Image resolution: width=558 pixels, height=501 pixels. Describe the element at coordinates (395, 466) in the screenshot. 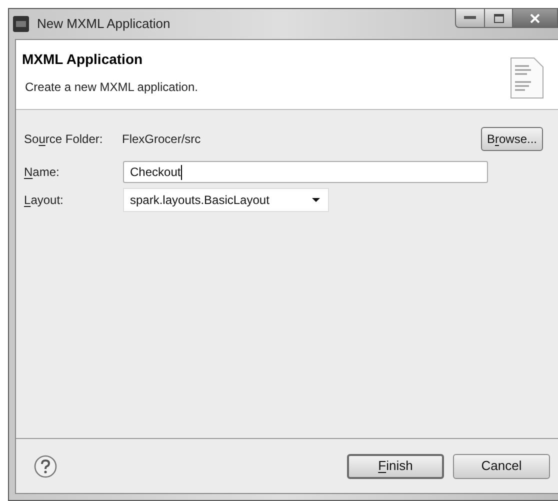

I see `dialog-button: Finish` at that location.